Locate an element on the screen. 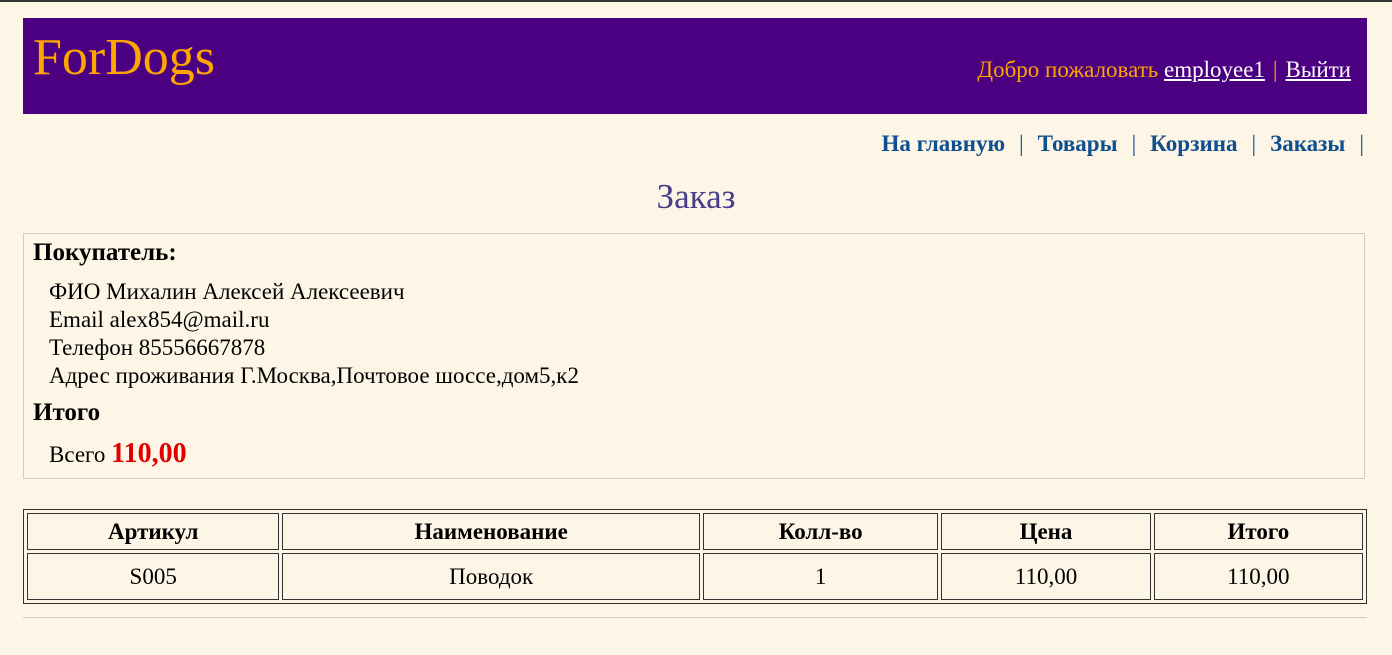 The width and height of the screenshot is (1392, 655). totals-heading: Итого is located at coordinates (67, 412).